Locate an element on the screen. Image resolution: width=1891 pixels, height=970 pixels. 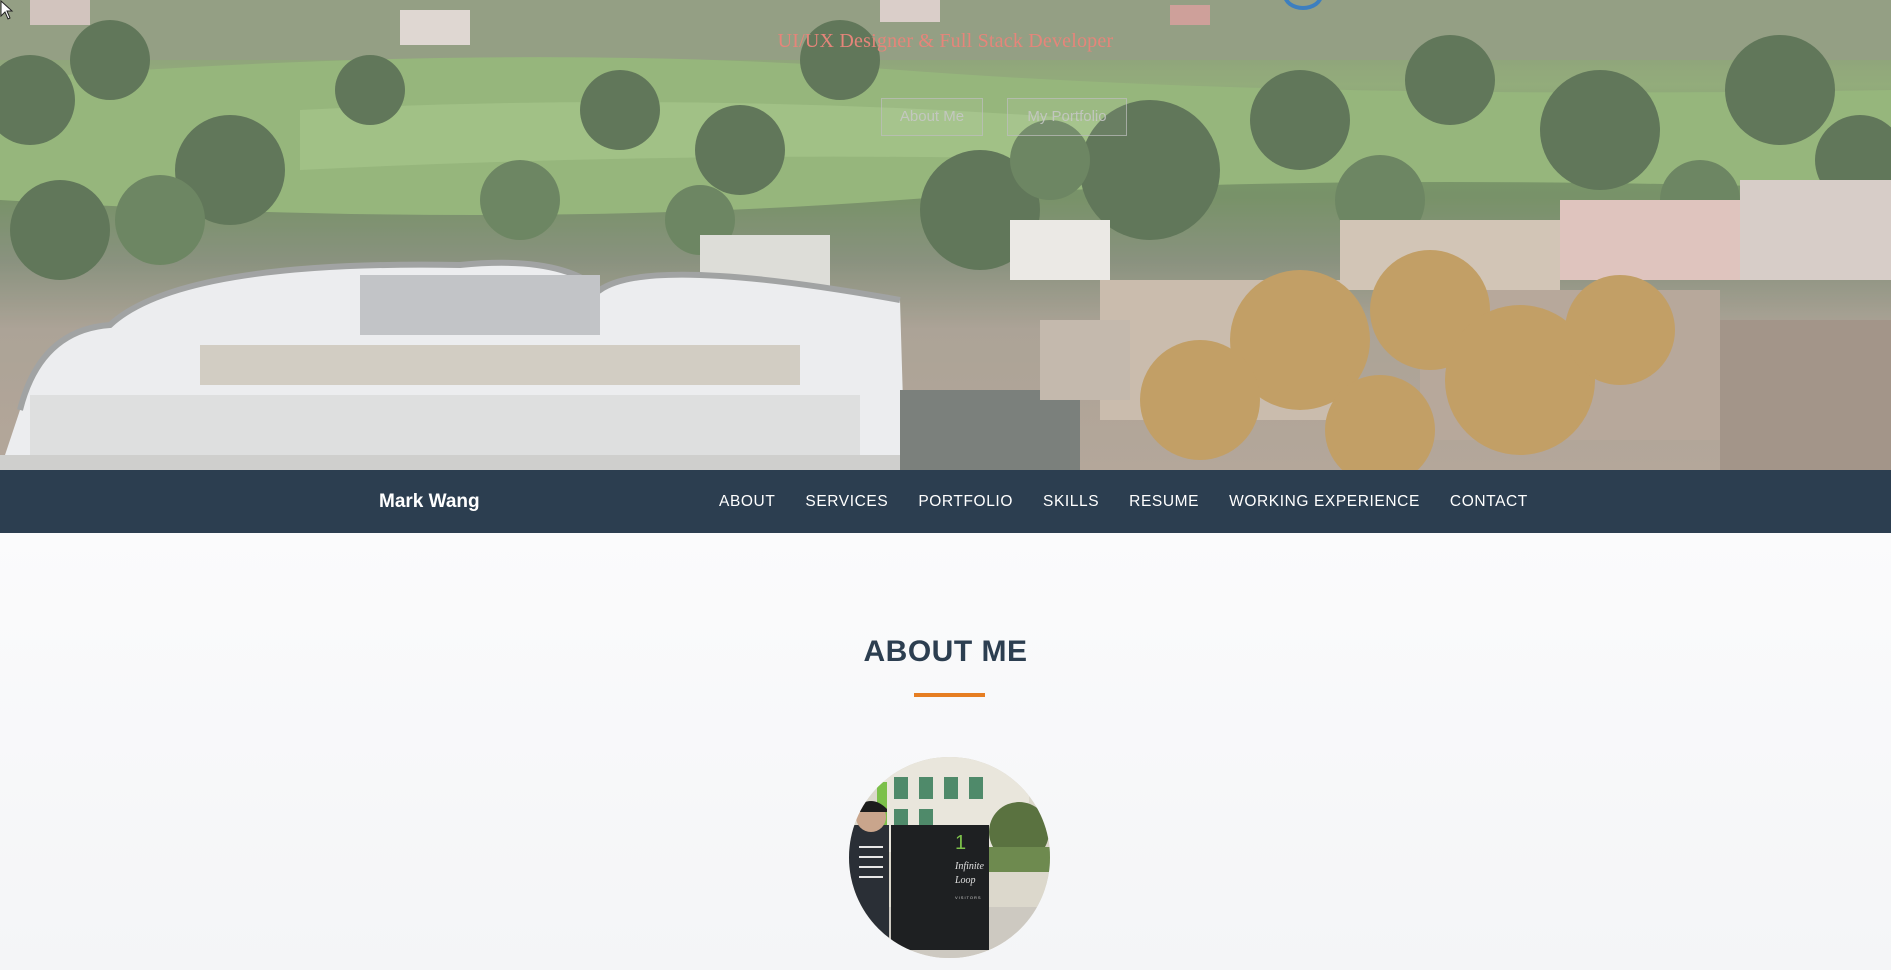
nav-link-resume: RESUME is located at coordinates (1164, 502).